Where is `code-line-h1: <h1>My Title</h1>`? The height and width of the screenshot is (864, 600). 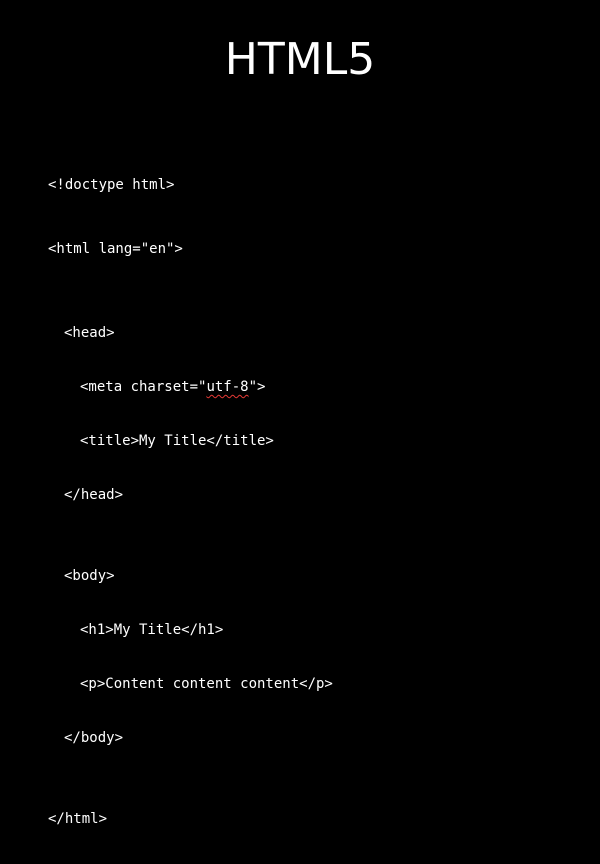 code-line-h1: <h1>My Title</h1> is located at coordinates (152, 630).